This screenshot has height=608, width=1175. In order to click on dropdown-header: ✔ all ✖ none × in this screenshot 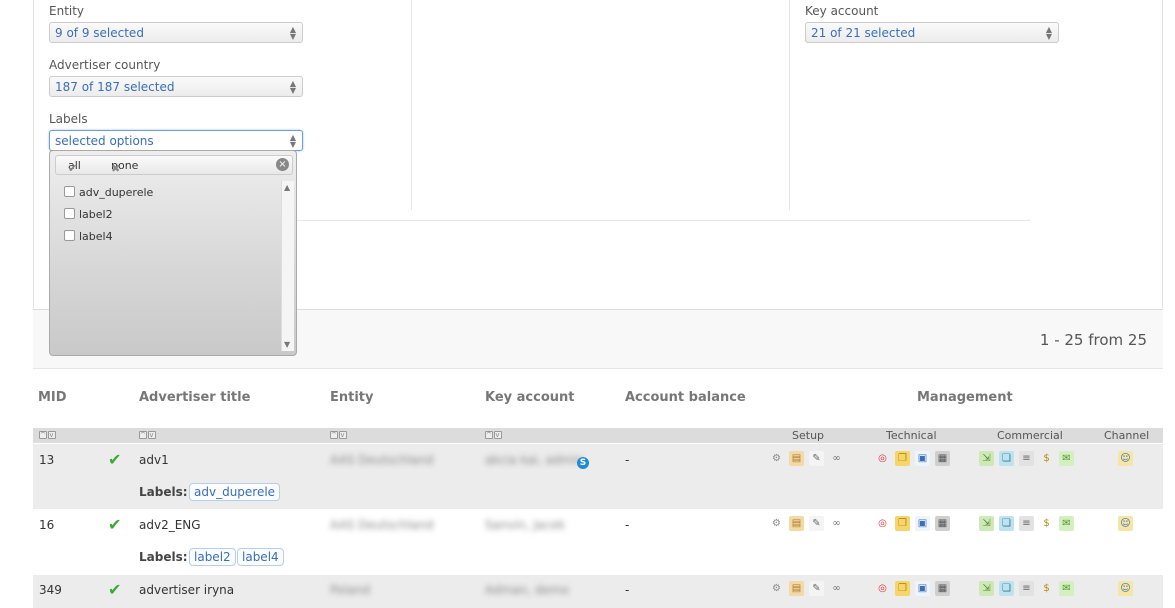, I will do `click(174, 165)`.